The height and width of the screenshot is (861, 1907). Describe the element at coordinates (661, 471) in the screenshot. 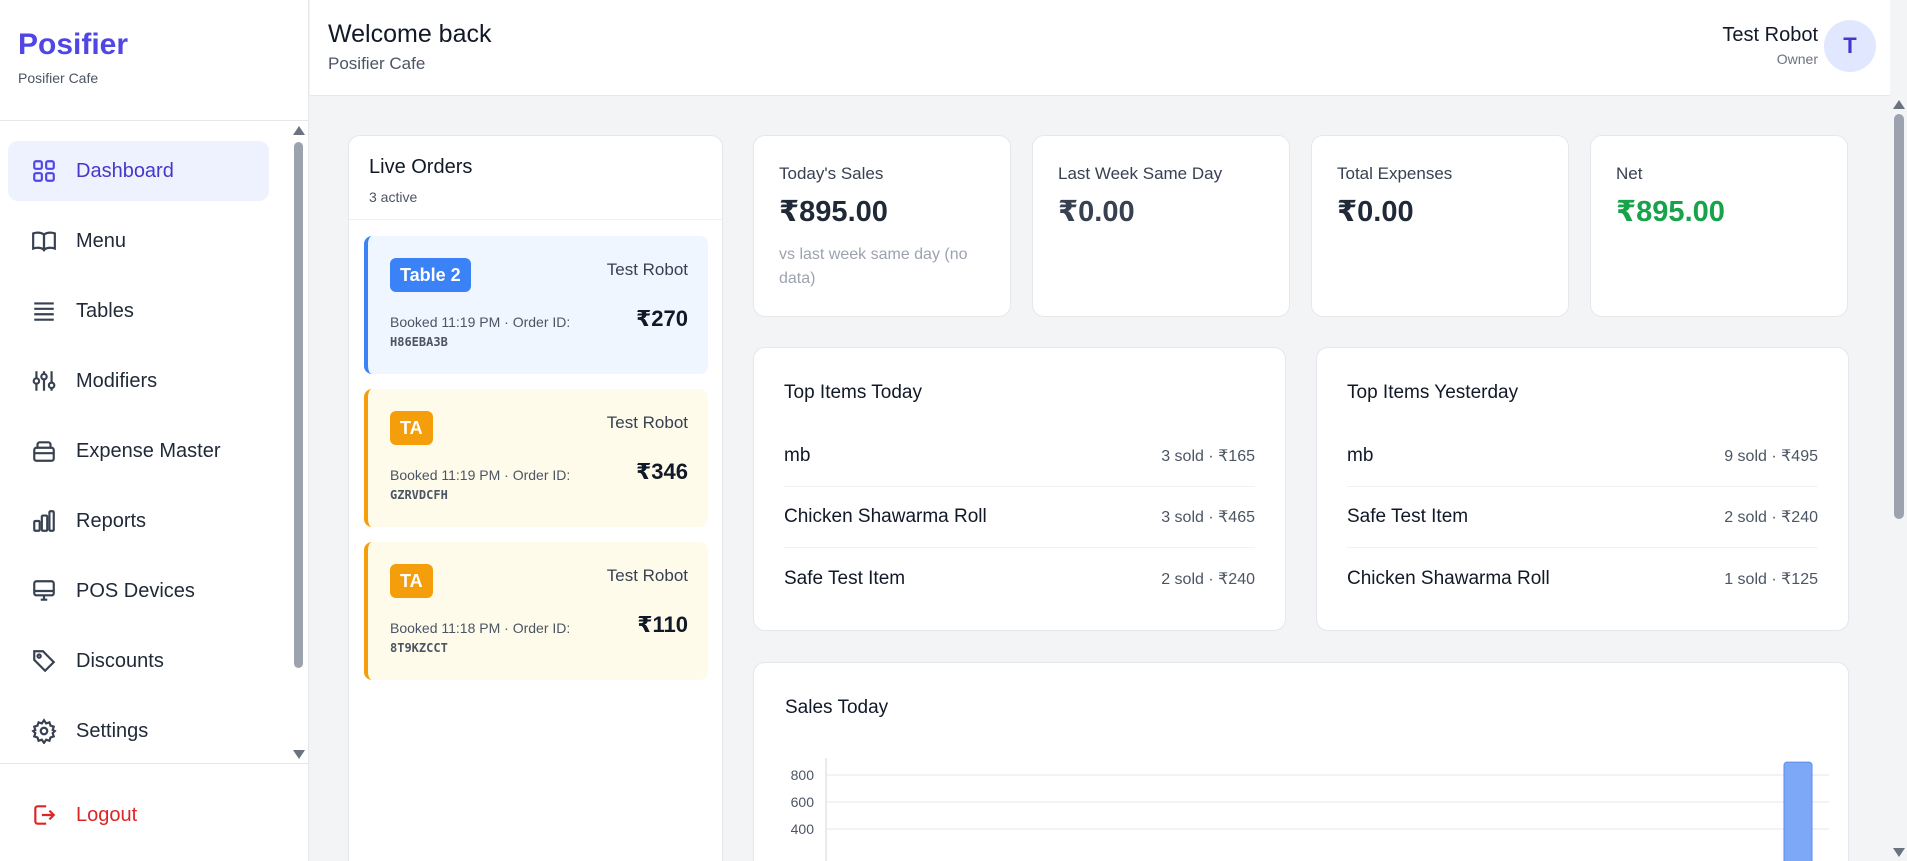

I see `order-amount: ₹346` at that location.